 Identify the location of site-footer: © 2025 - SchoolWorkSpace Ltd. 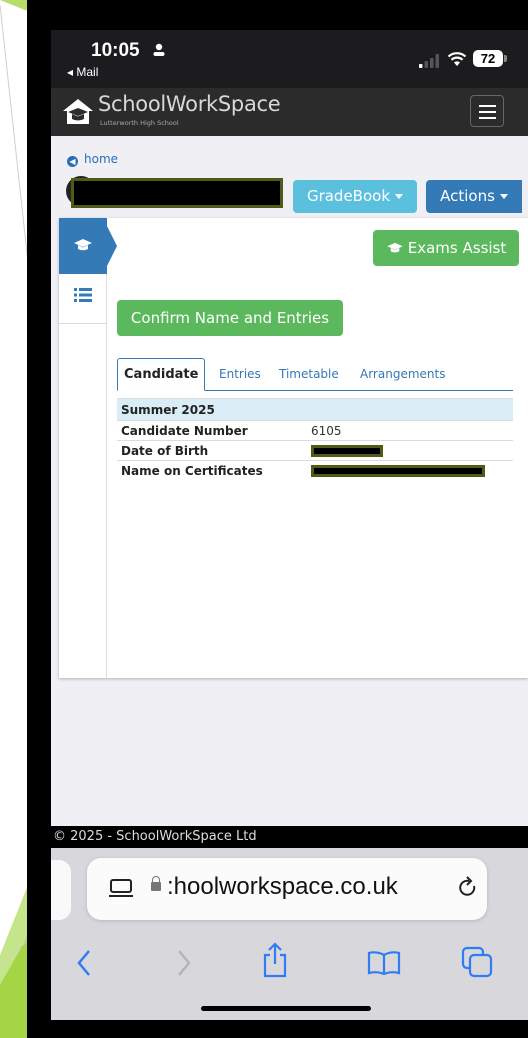
(289, 837).